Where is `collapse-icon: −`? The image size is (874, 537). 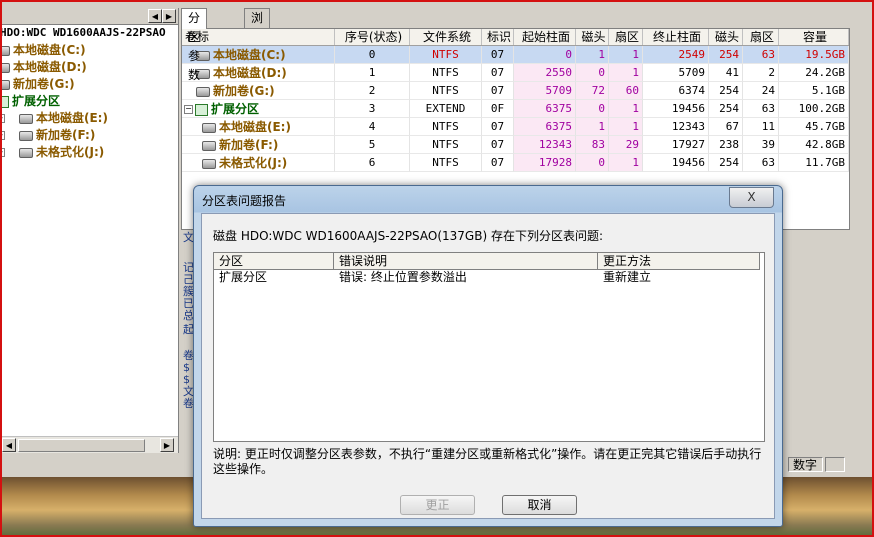
collapse-icon: − is located at coordinates (188, 109).